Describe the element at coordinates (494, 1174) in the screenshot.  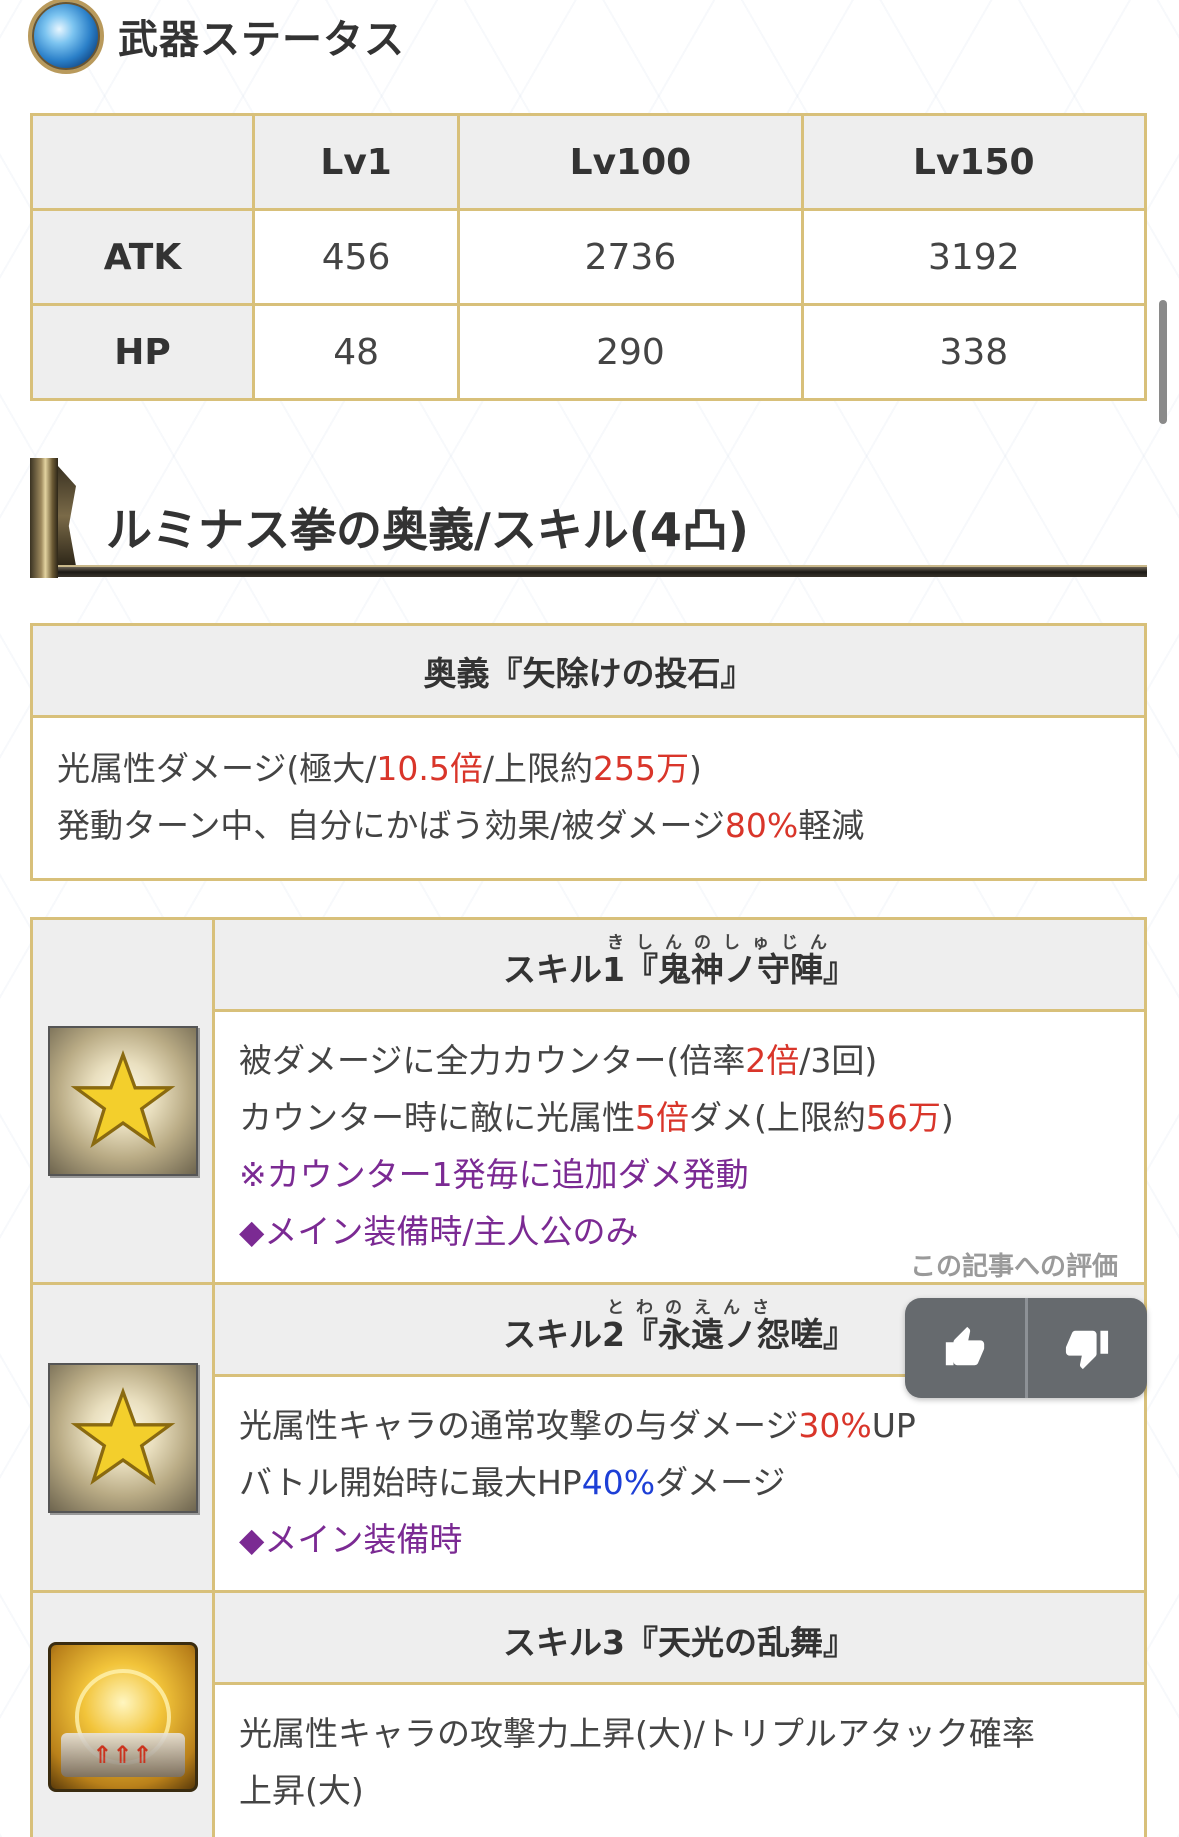
I see `note-line: ※カウンター1発毎に追加ダメ発動` at that location.